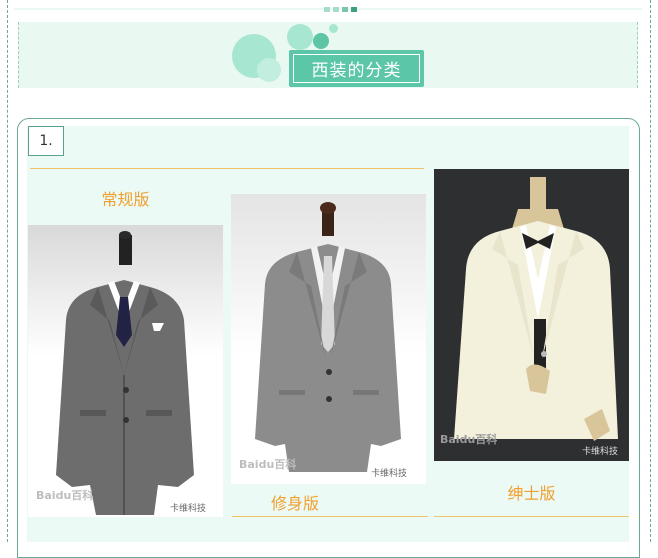 The height and width of the screenshot is (558, 658). Describe the element at coordinates (531, 493) in the screenshot. I see `label-tuxedo: 绅士版` at that location.